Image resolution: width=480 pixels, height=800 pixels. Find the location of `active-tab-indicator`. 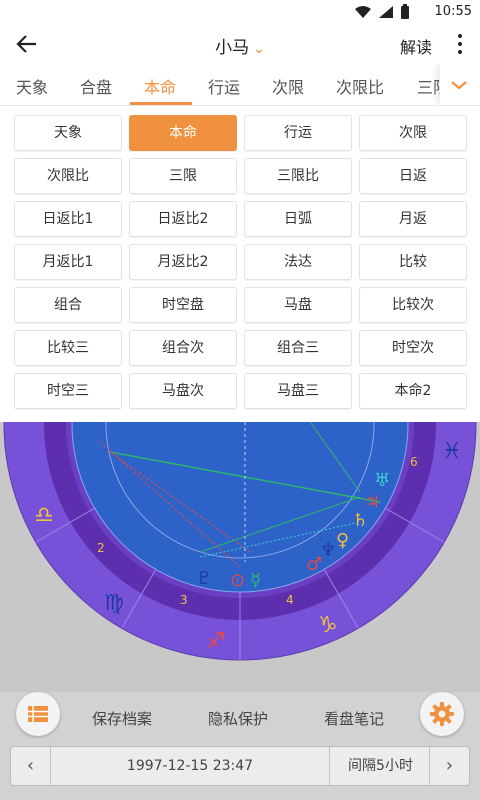

active-tab-indicator is located at coordinates (161, 103).